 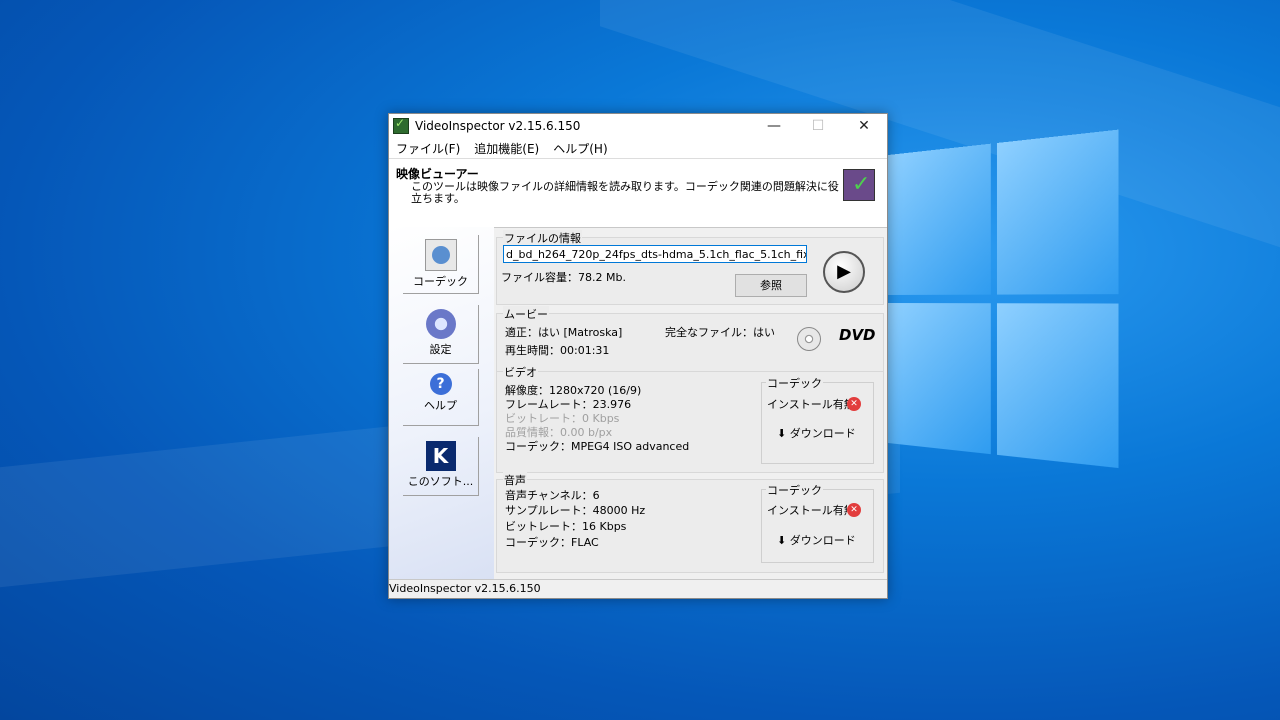 What do you see at coordinates (440, 255) in the screenshot?
I see `codec-icon` at bounding box center [440, 255].